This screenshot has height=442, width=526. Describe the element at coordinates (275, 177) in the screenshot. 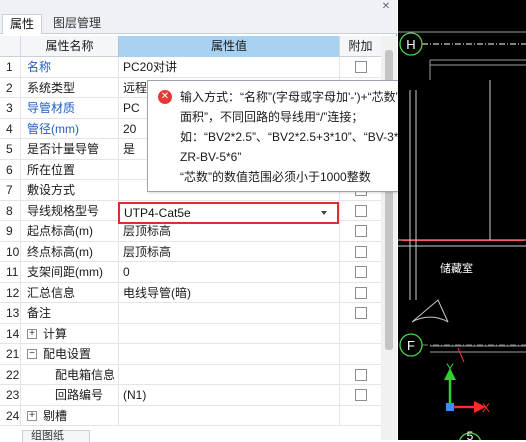

I see `tooltip-line: “芯数”的数值范围必须小于1000整数` at that location.